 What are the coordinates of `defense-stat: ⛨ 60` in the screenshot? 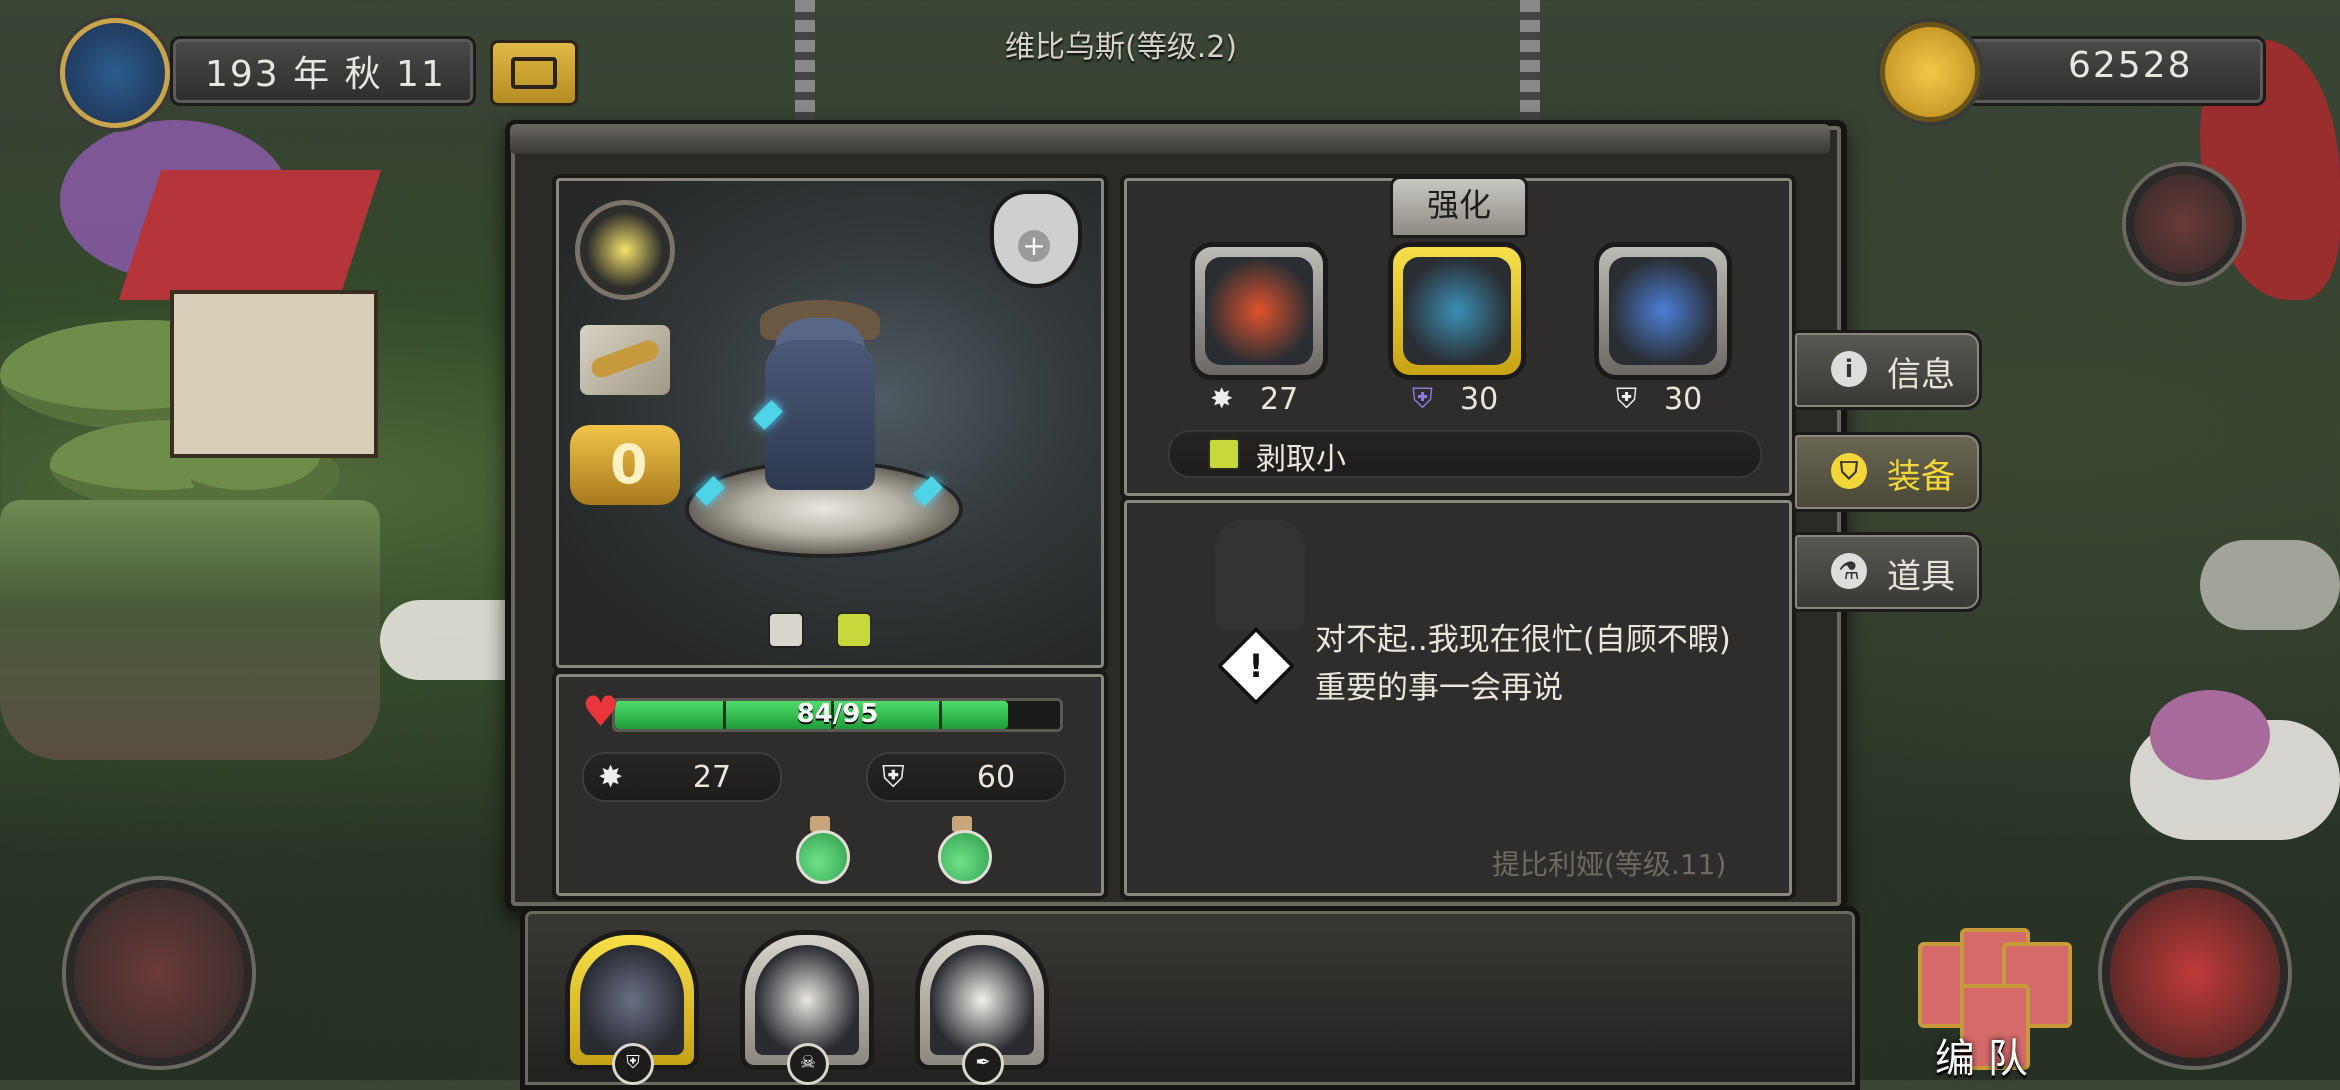 It's located at (966, 777).